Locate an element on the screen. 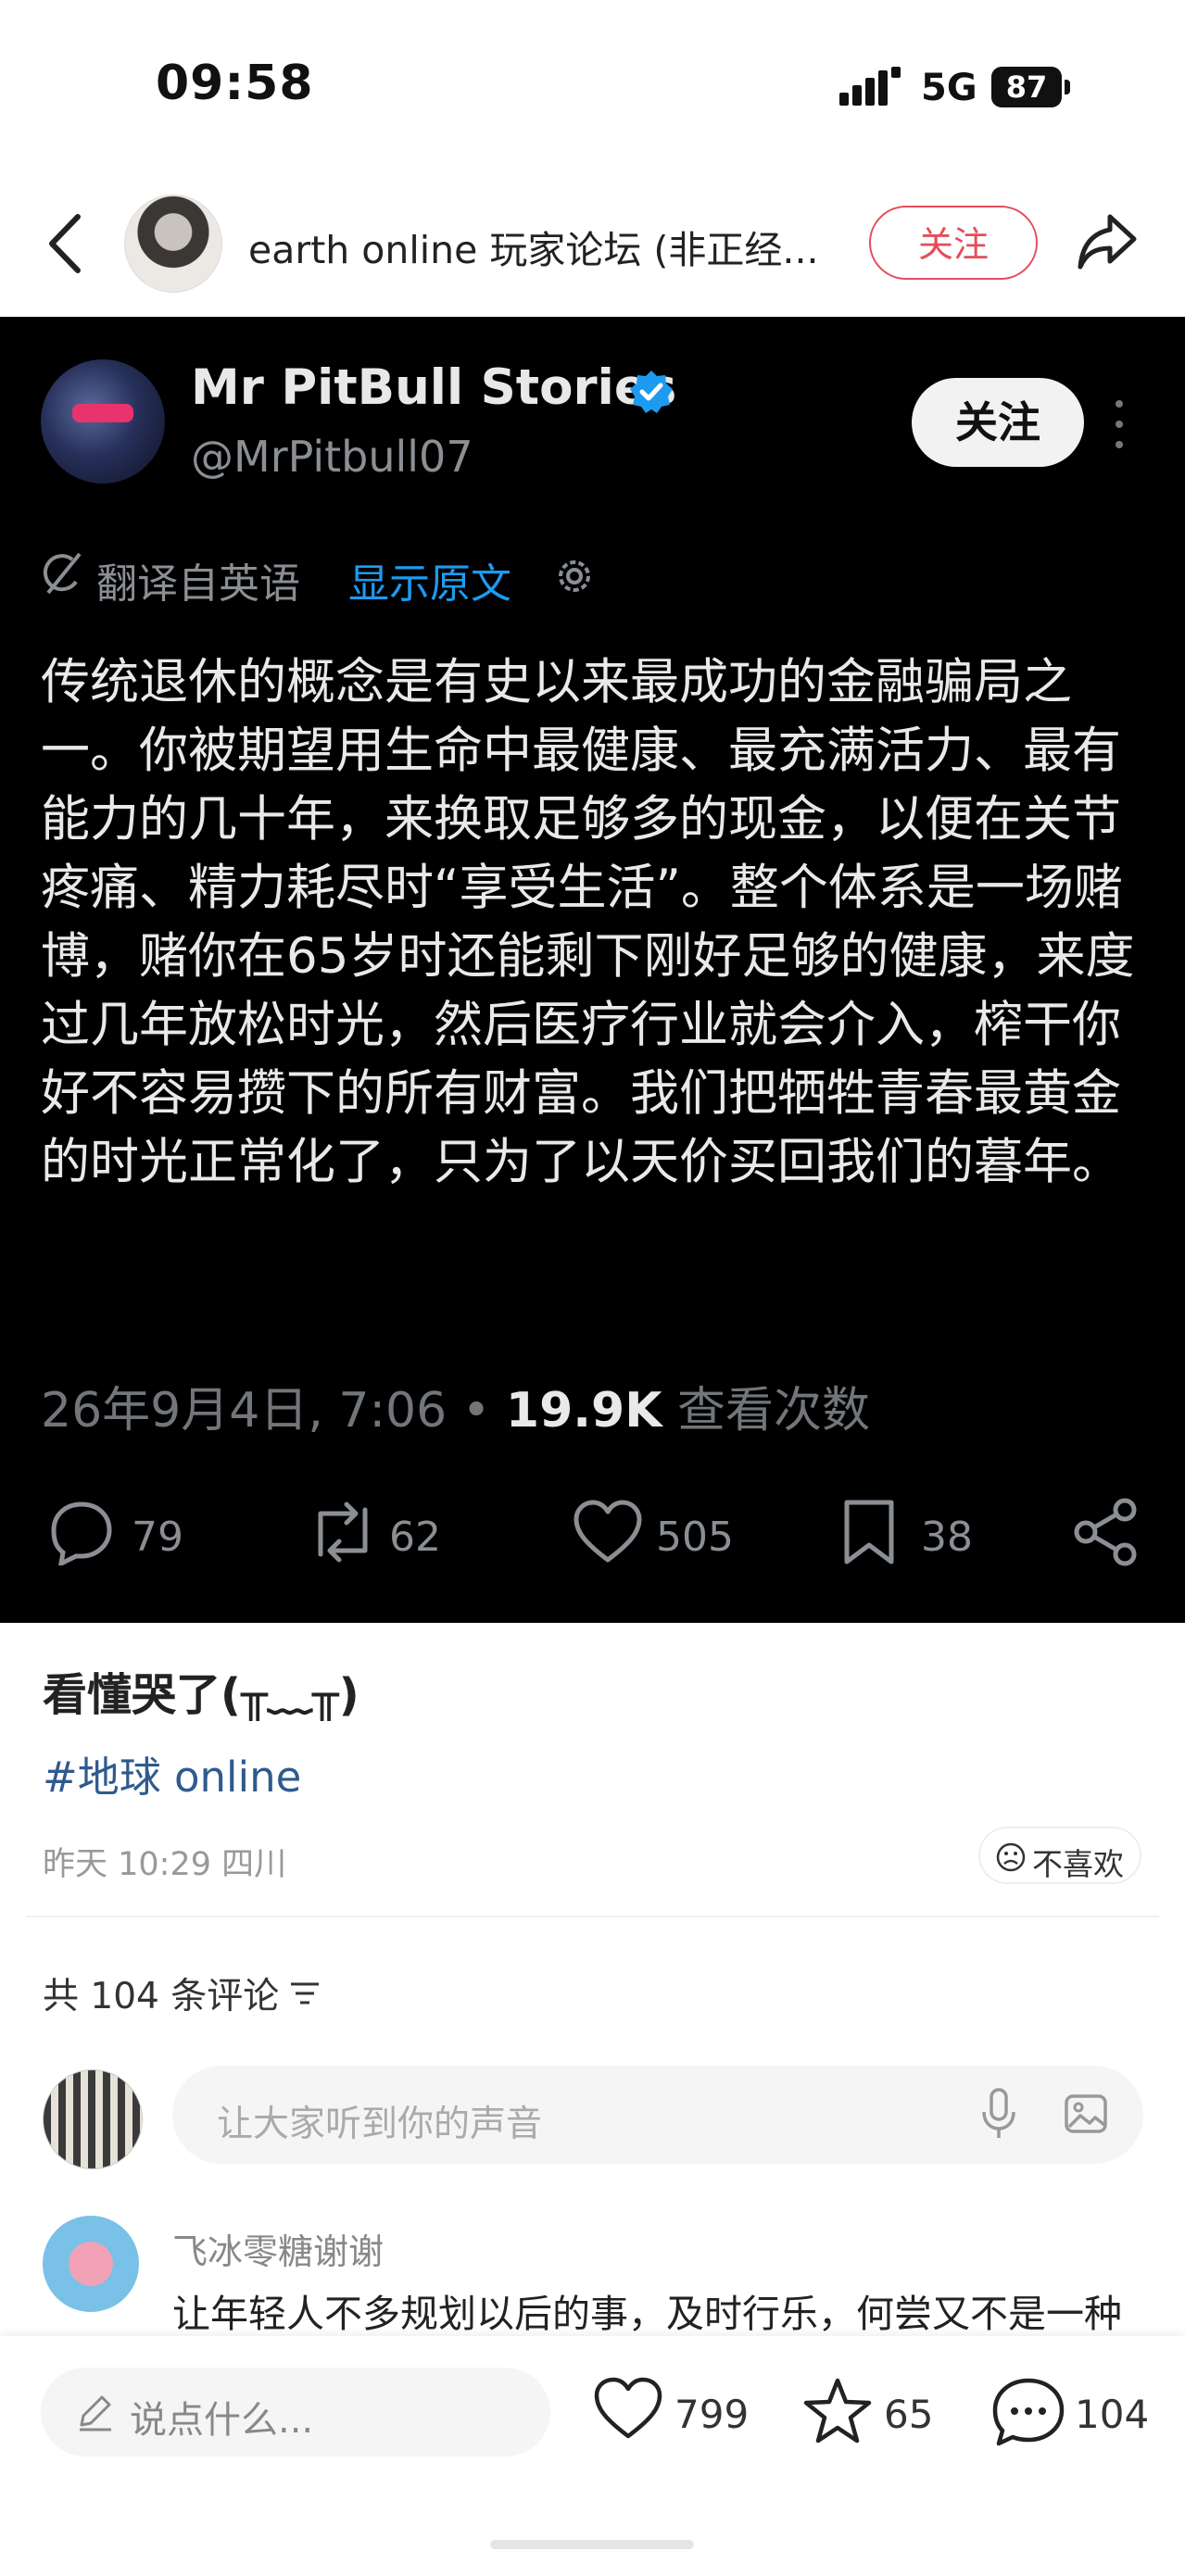  home-indicator is located at coordinates (592, 2544).